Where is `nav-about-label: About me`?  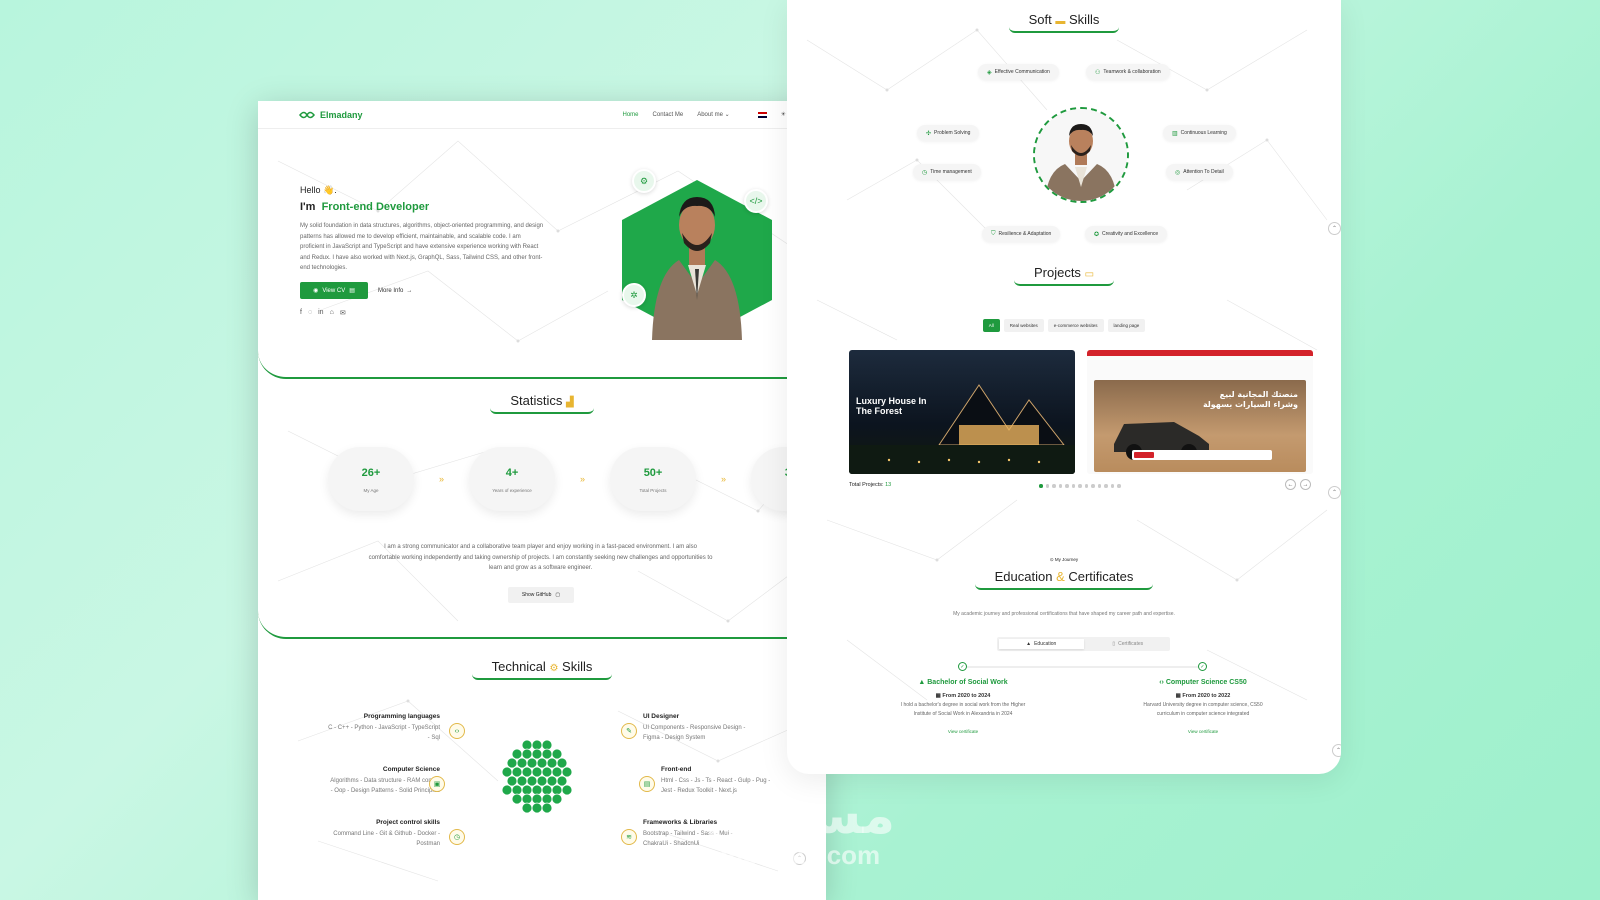 nav-about-label: About me is located at coordinates (710, 115).